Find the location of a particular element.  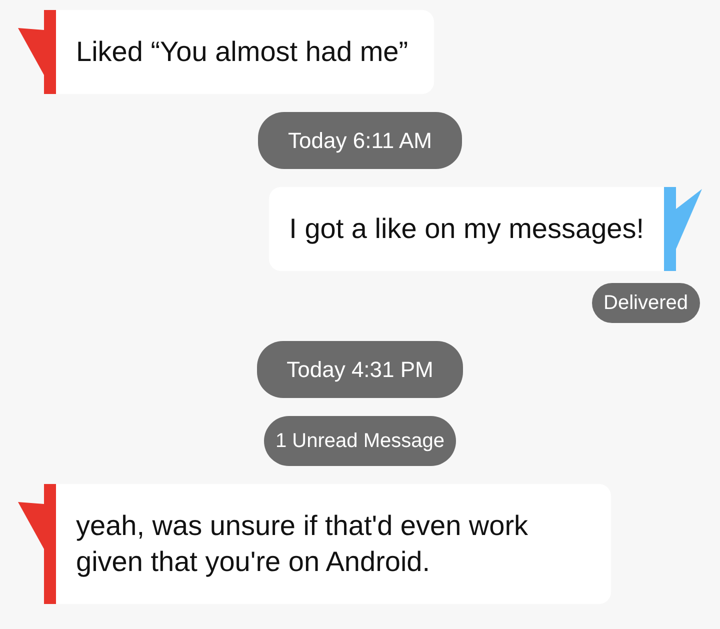

unread-label: 1 Unread Message is located at coordinates (360, 441).